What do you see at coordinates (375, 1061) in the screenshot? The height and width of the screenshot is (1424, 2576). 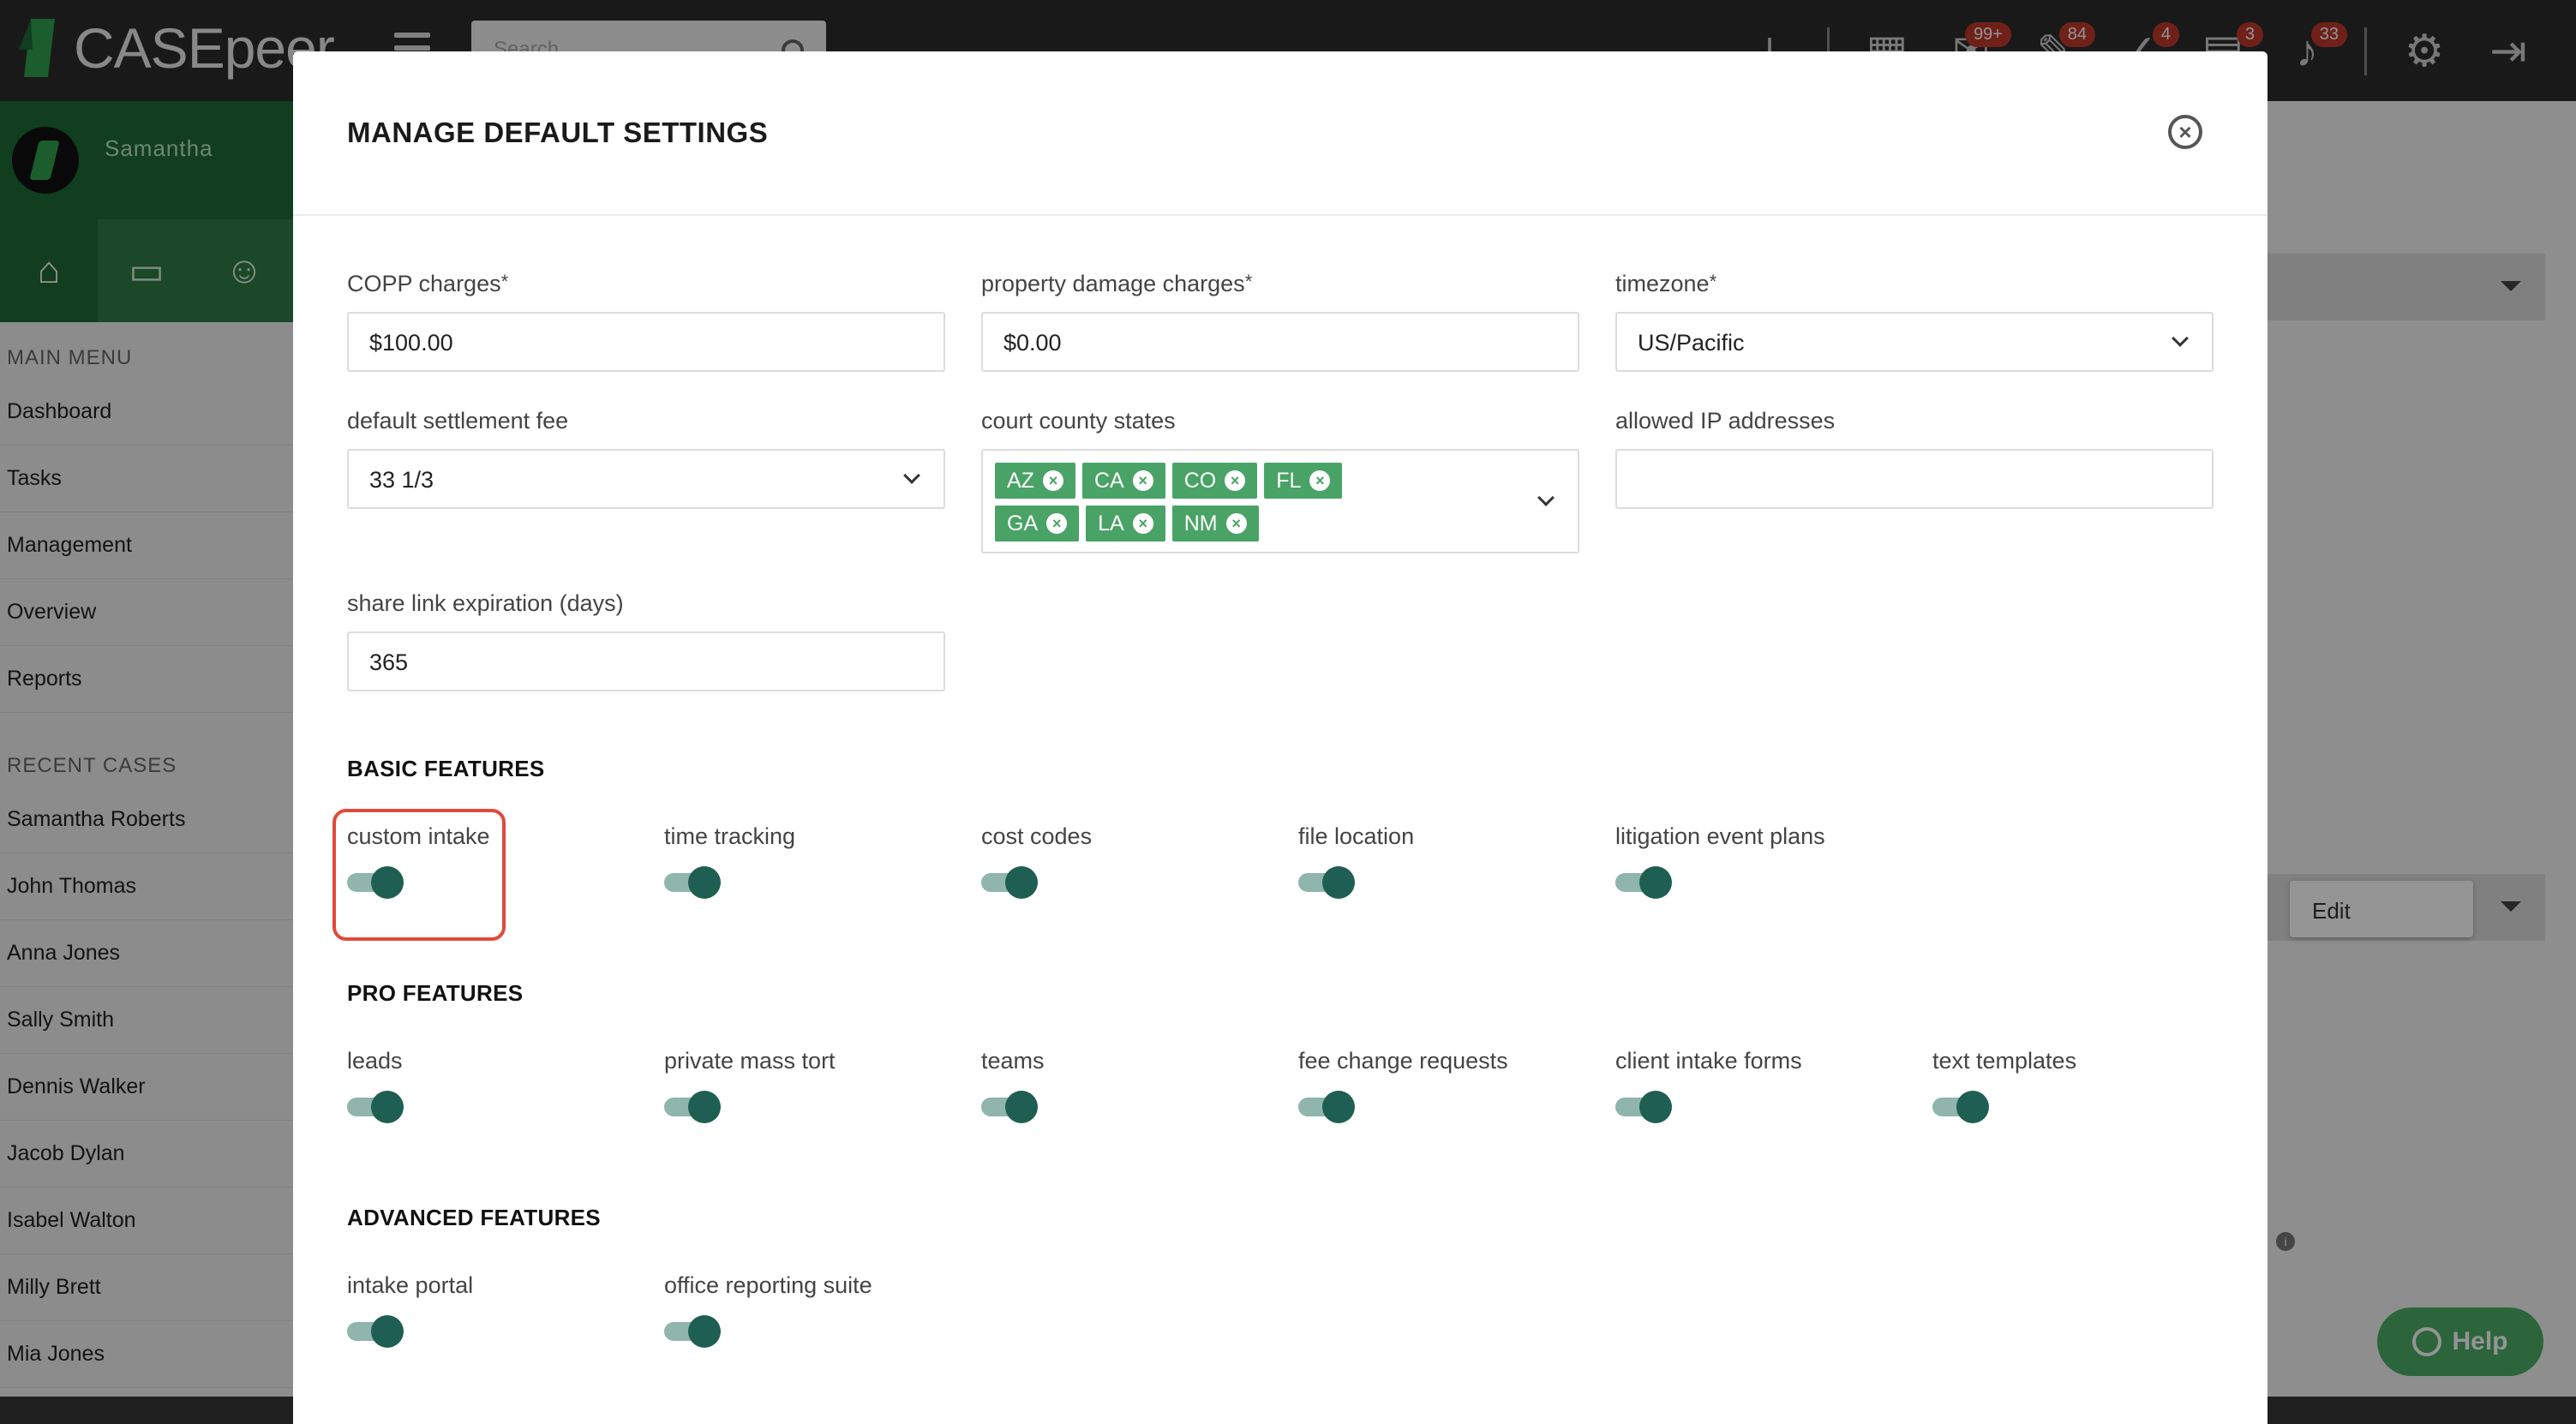 I see `feature-label: leads` at bounding box center [375, 1061].